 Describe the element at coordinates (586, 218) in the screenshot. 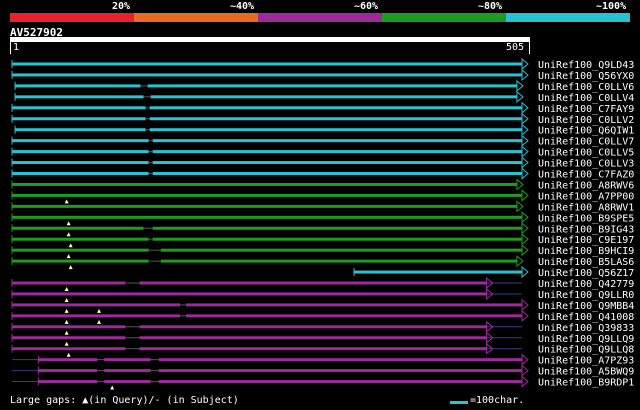

I see `hit-label: UniRef100_B9SPE5` at that location.